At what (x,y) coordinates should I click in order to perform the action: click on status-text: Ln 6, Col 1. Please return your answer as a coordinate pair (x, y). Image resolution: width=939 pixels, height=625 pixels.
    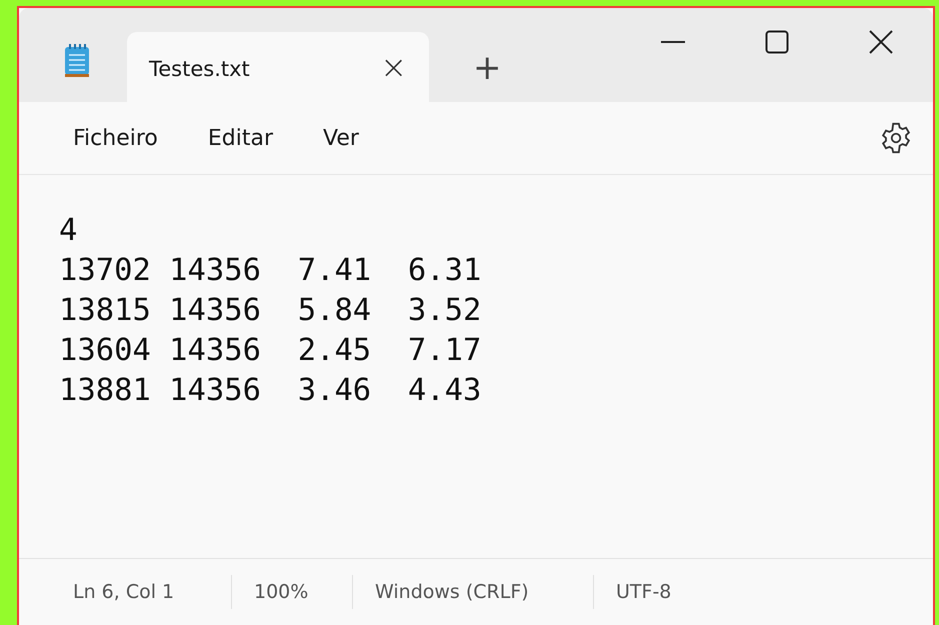
    Looking at the image, I should click on (124, 592).